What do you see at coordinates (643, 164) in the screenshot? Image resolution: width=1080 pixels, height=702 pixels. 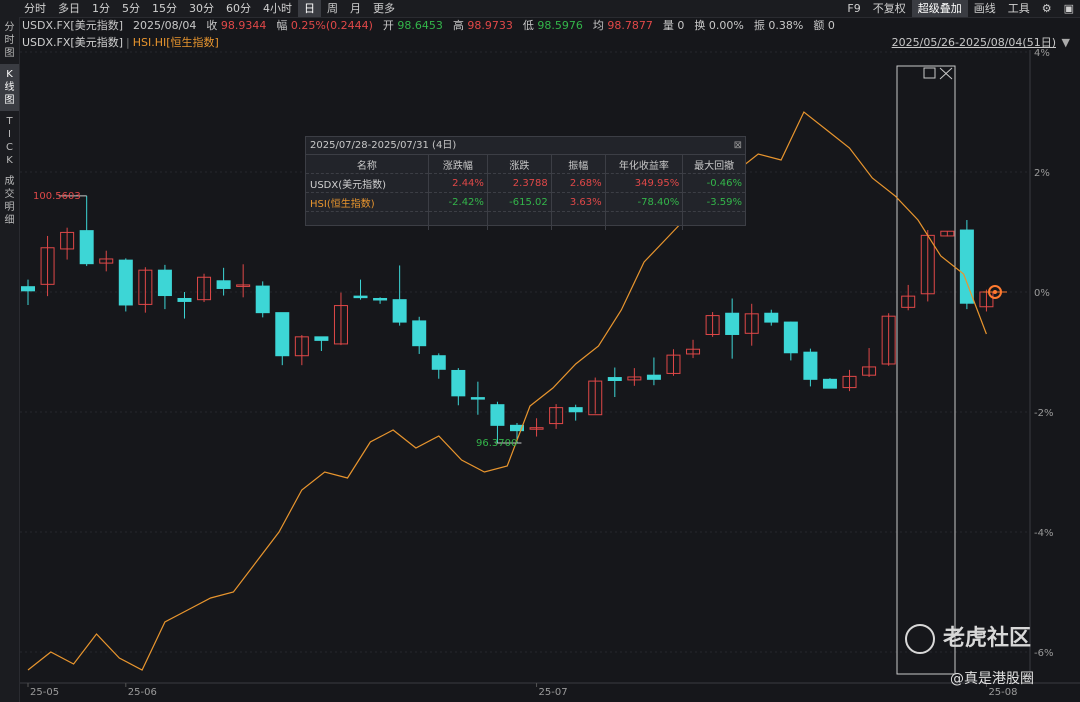 I see `stats-header-4: 年化收益率` at bounding box center [643, 164].